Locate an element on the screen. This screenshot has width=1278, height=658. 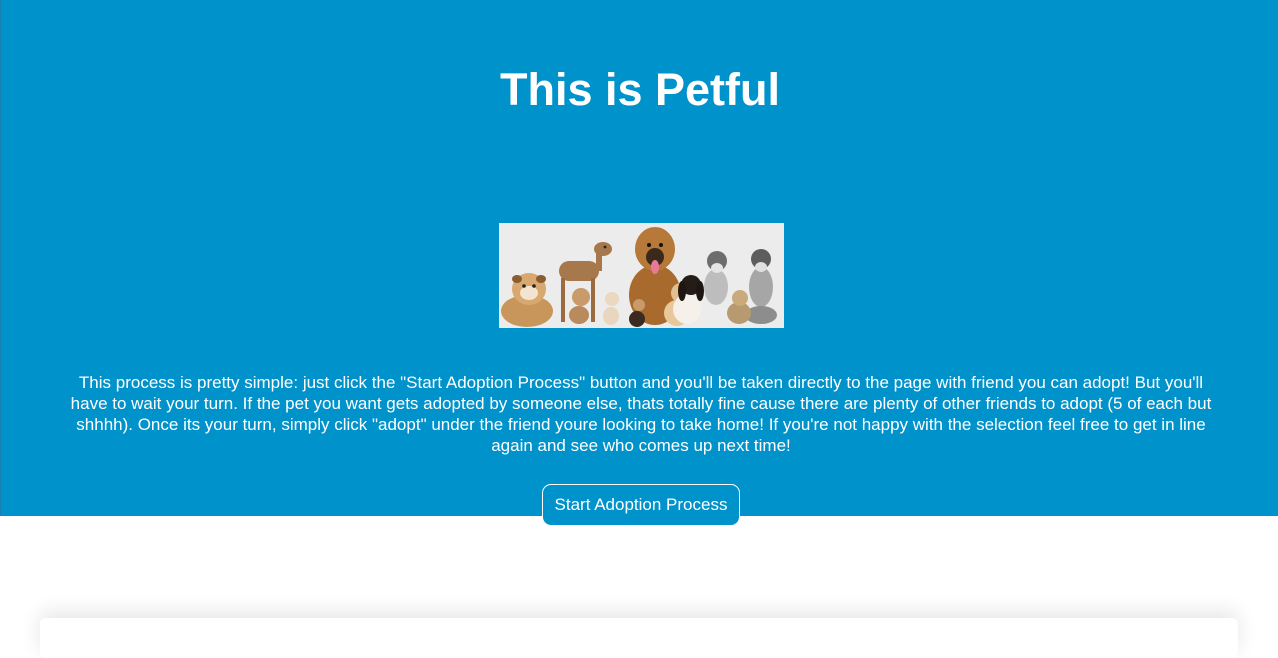
dogs-group-image is located at coordinates (641, 275).